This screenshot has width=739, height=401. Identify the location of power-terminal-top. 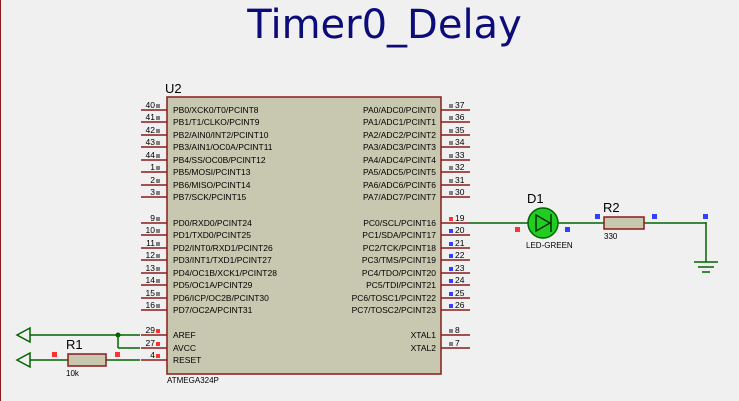
(23, 335).